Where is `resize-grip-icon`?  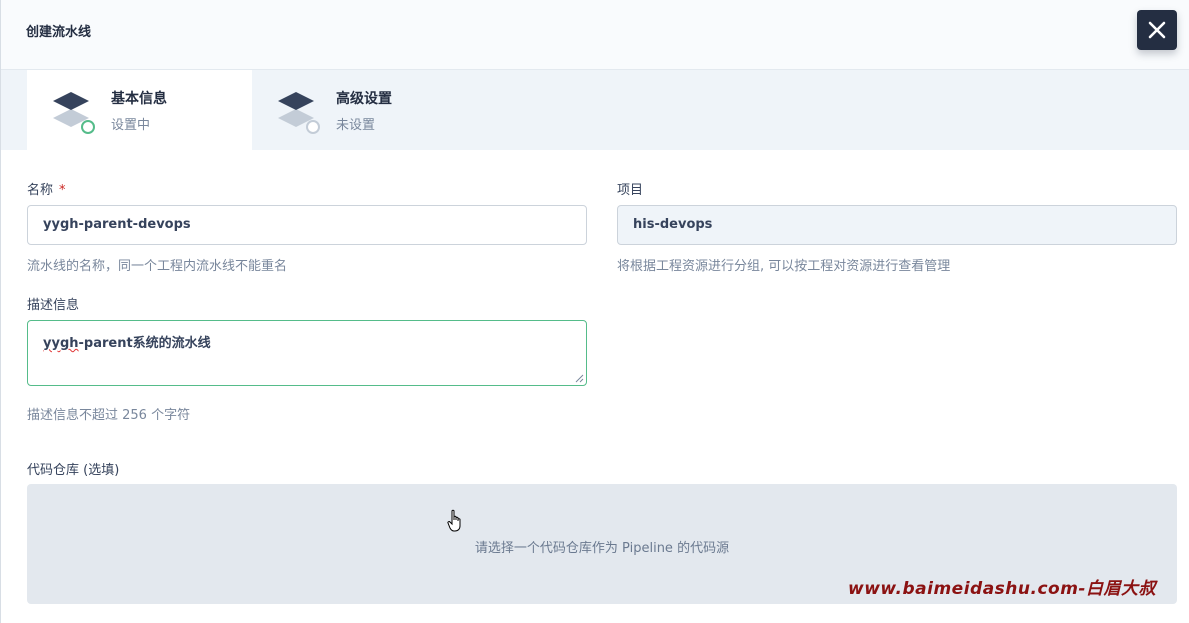 resize-grip-icon is located at coordinates (579, 378).